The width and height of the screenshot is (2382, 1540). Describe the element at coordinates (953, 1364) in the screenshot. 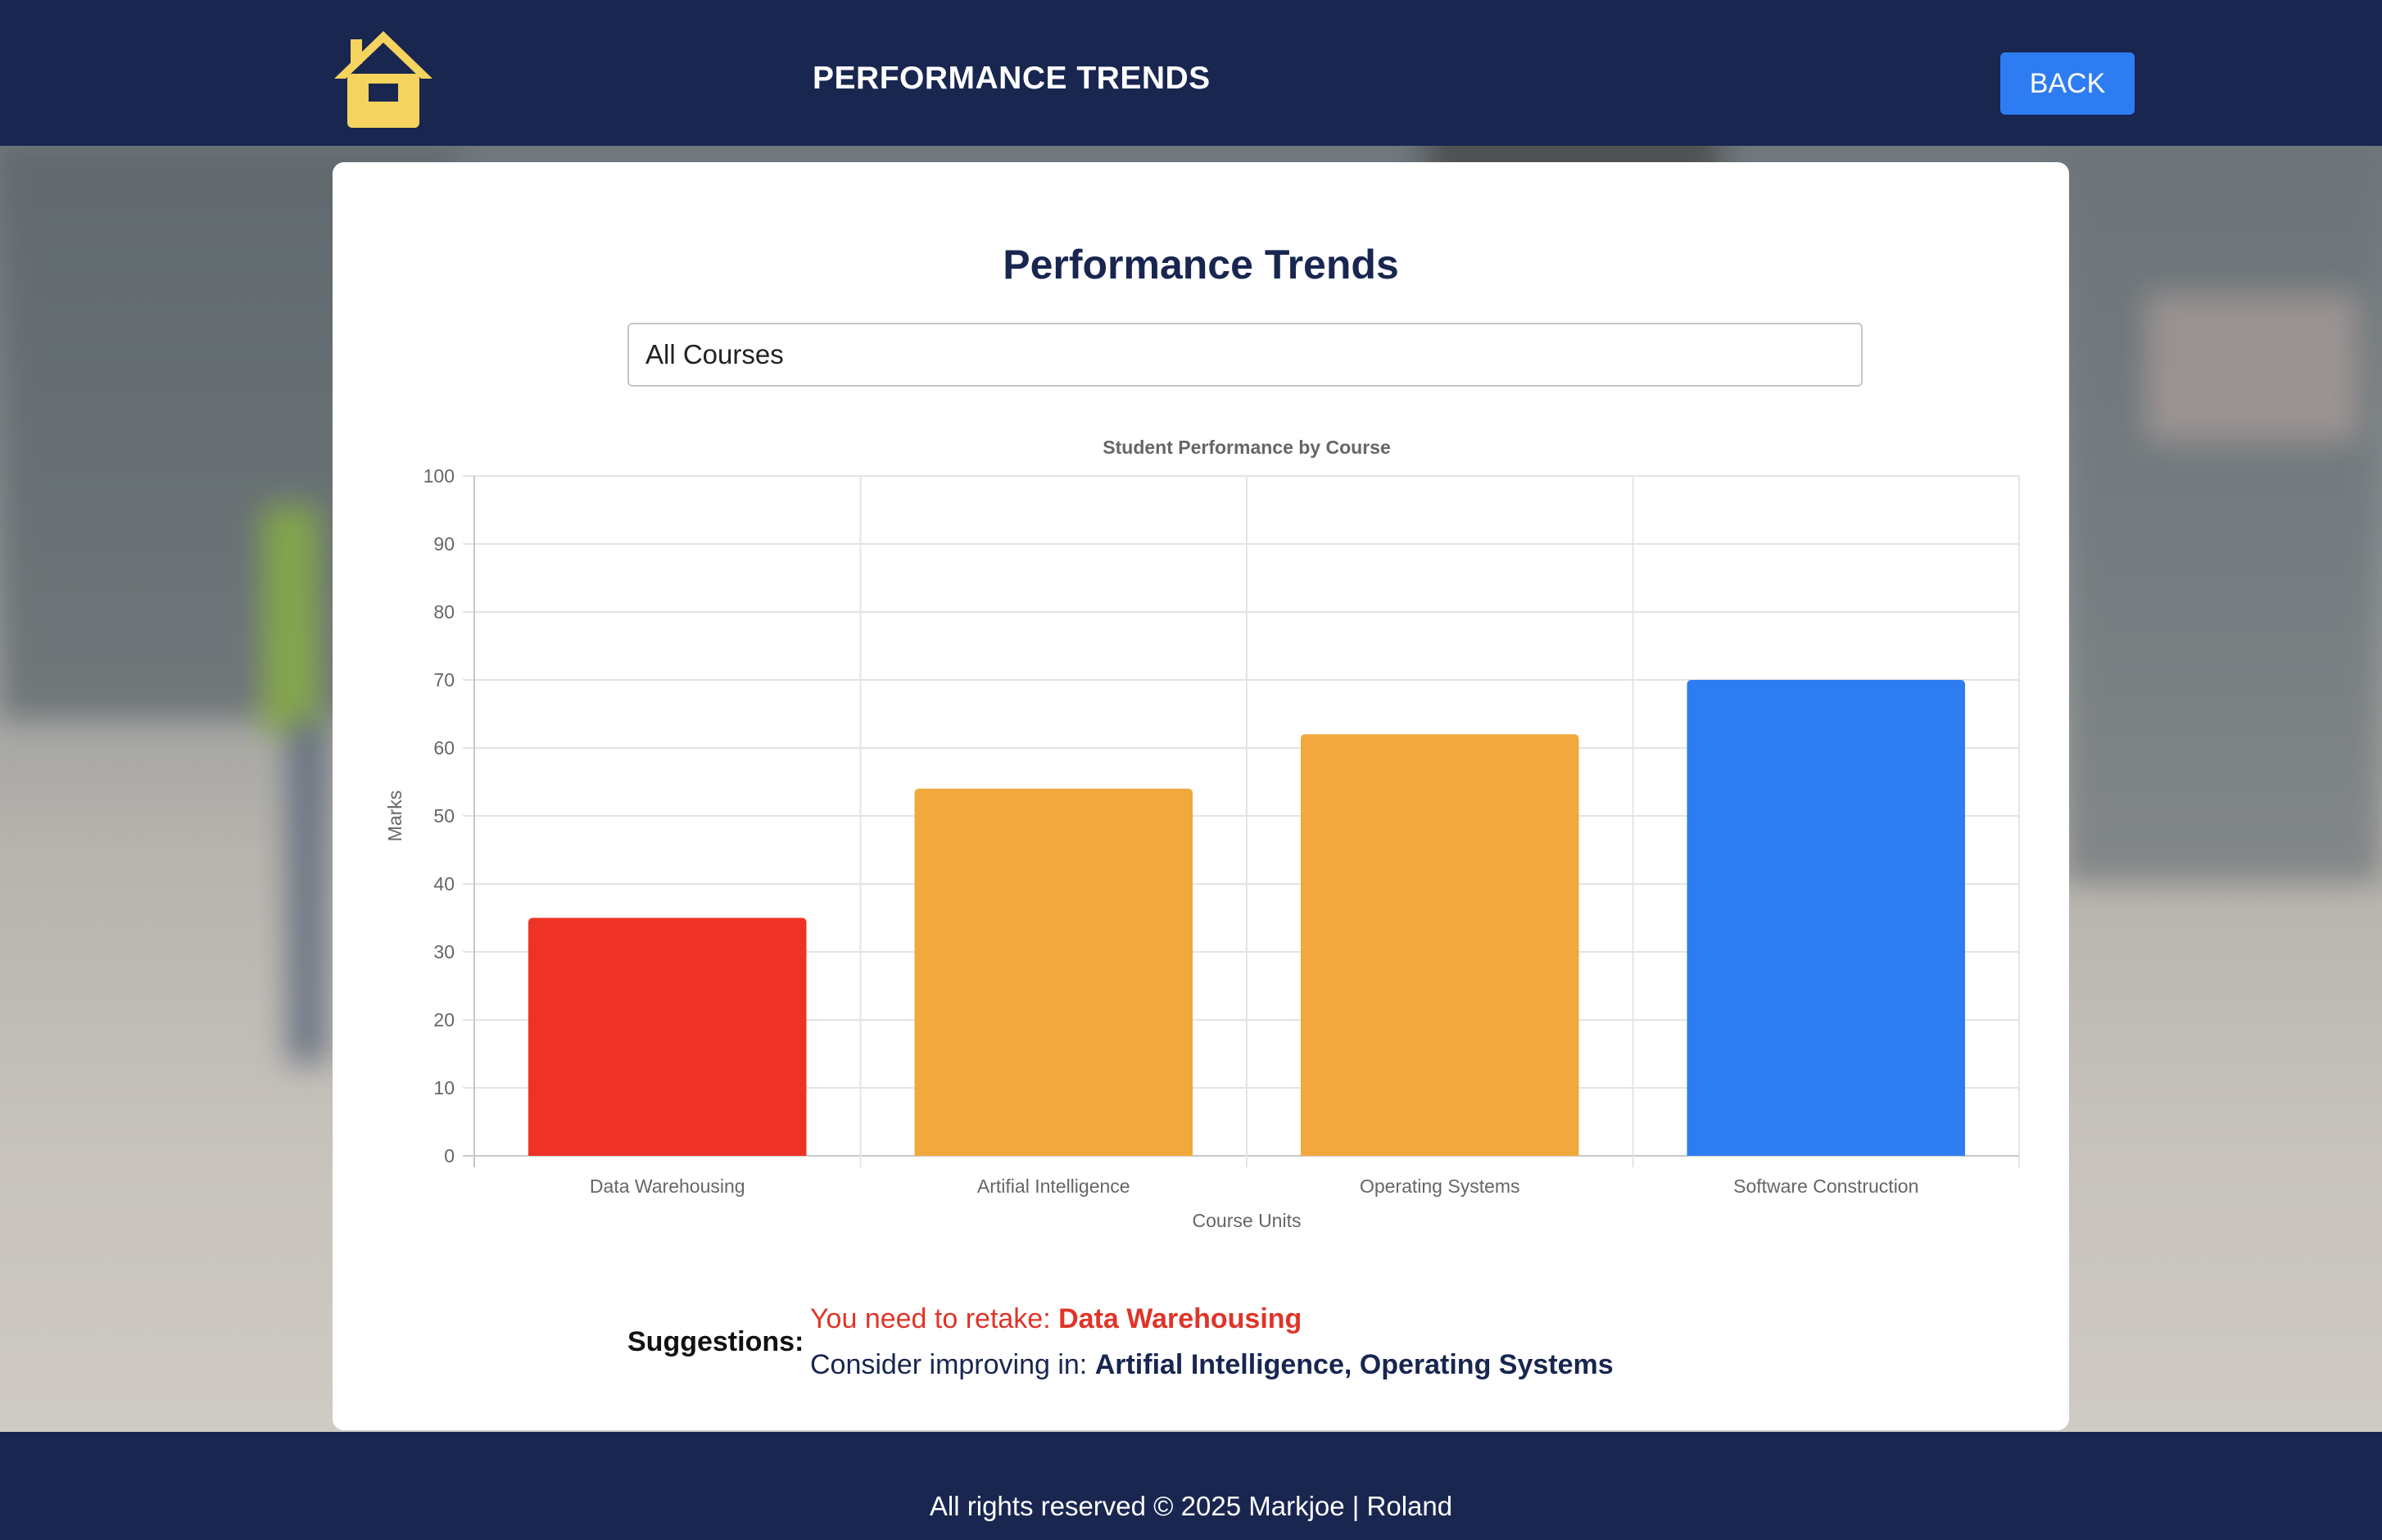

I see `improve-prefix: Consider improving in:` at that location.